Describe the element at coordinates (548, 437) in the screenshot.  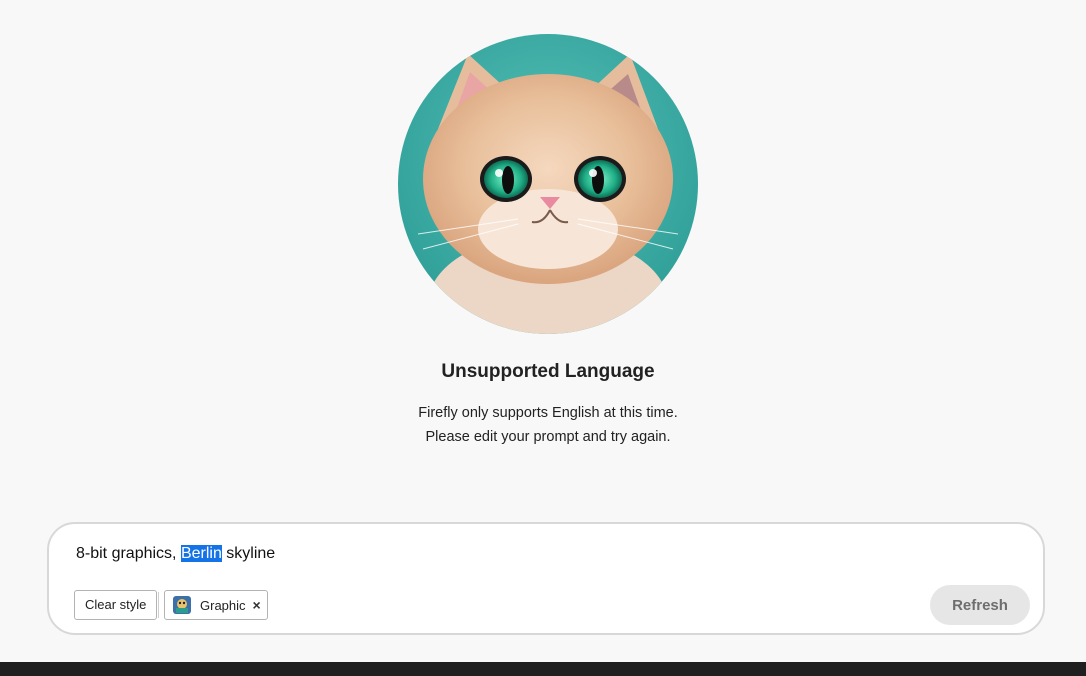
I see `error-message-line-2: Please edit your prompt and try again.` at that location.